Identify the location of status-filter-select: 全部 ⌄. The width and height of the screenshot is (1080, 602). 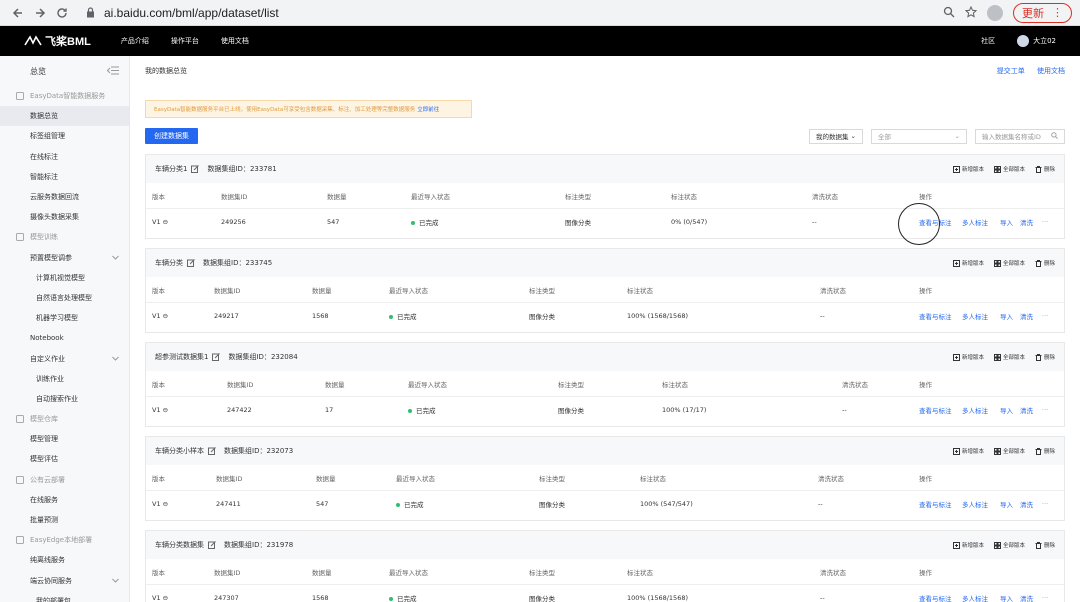
(919, 136).